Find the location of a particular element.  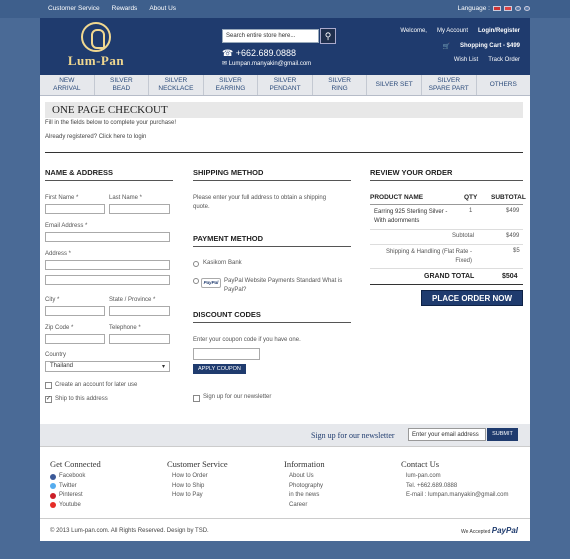

flag-us-icon is located at coordinates (497, 8).